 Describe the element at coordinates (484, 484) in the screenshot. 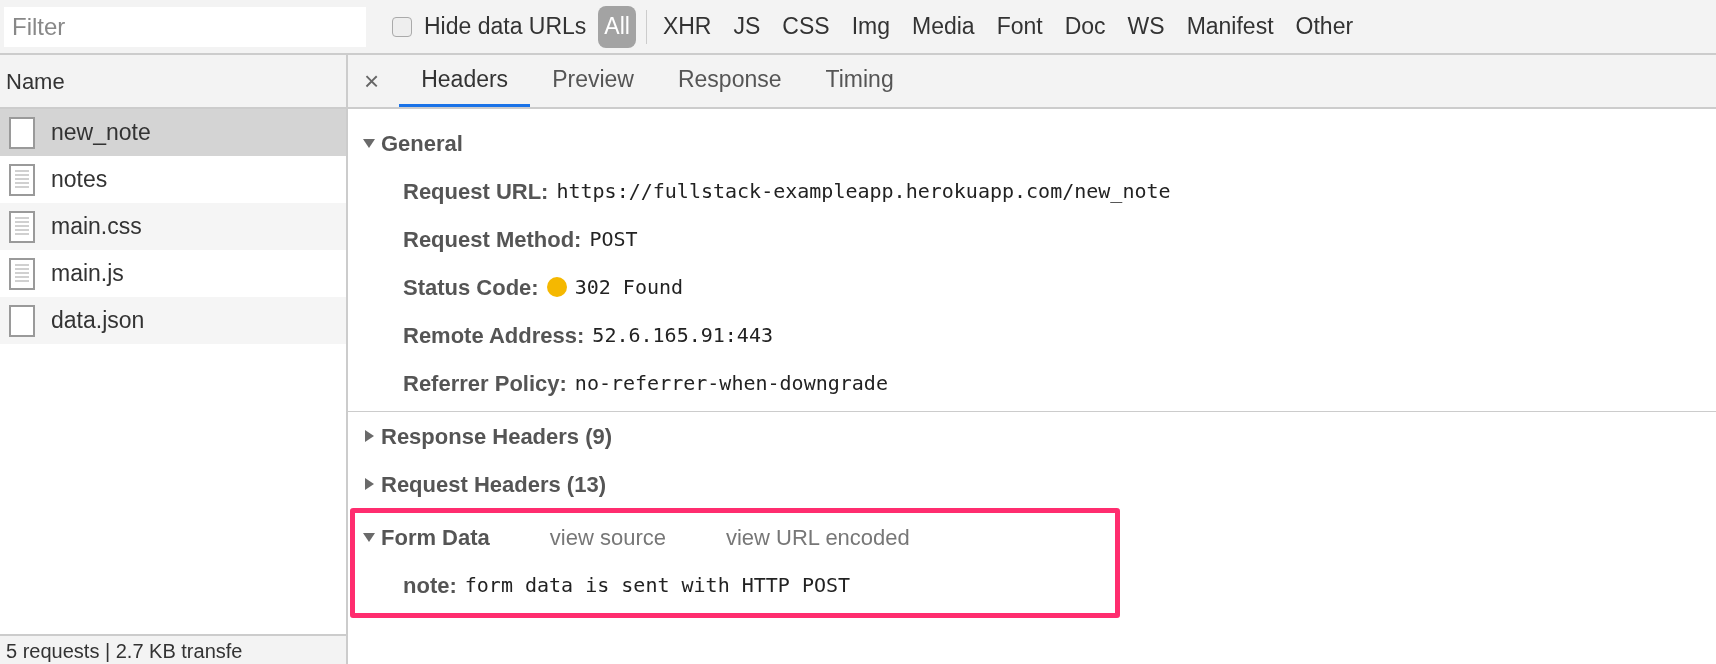

I see `section-header: Request Headers (13)` at that location.